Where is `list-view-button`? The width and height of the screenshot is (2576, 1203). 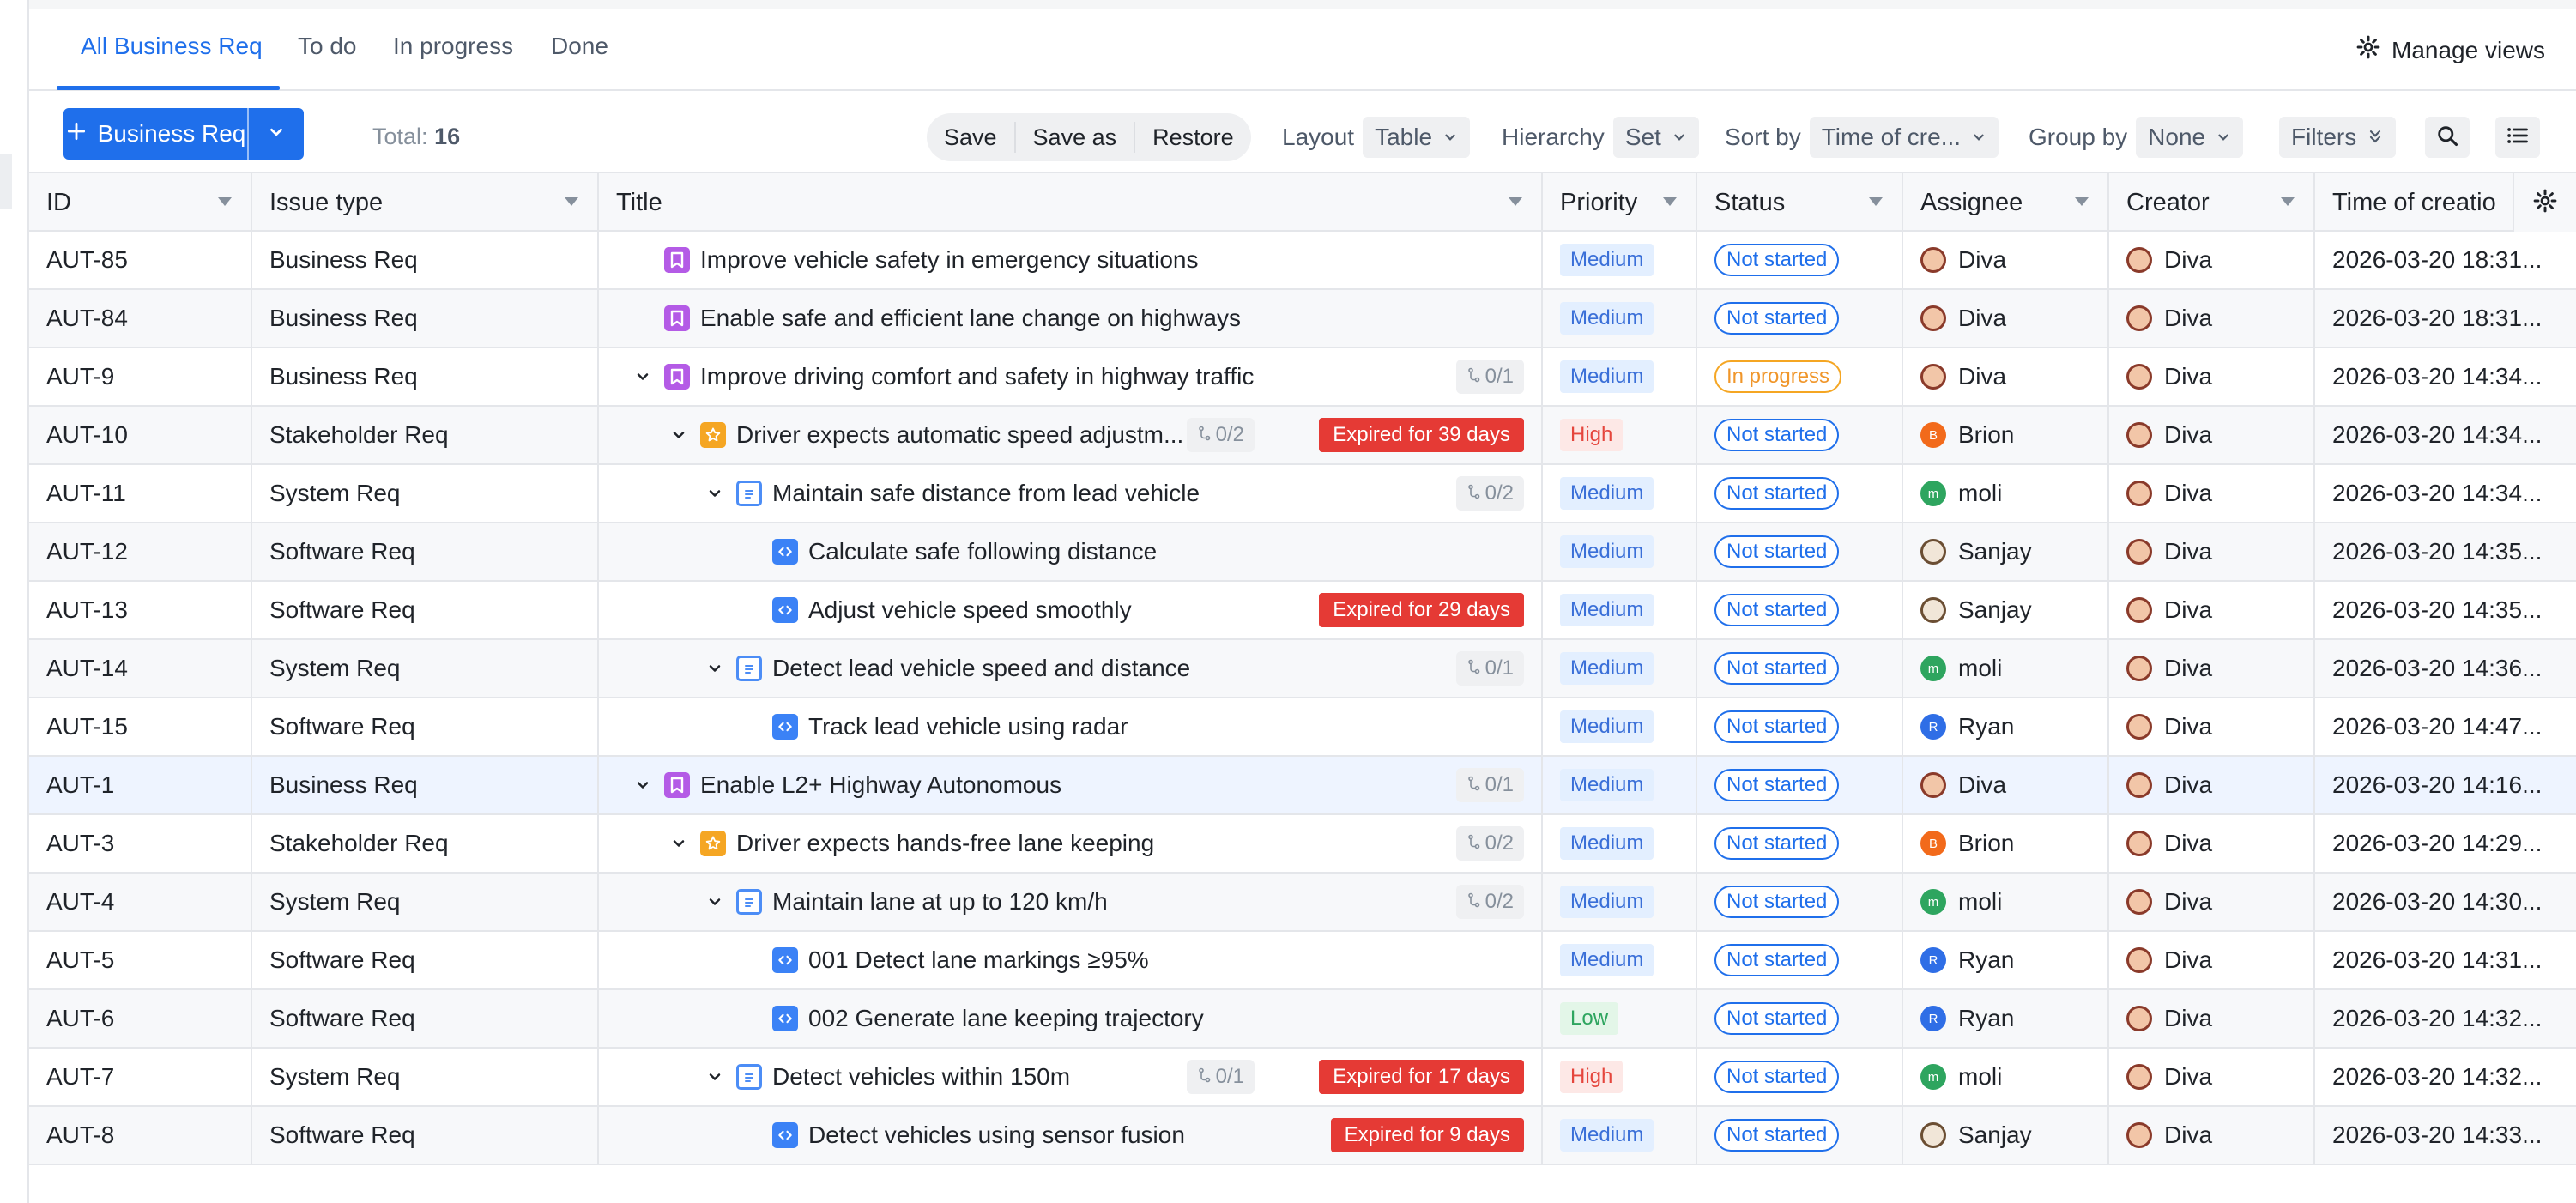 list-view-button is located at coordinates (2517, 137).